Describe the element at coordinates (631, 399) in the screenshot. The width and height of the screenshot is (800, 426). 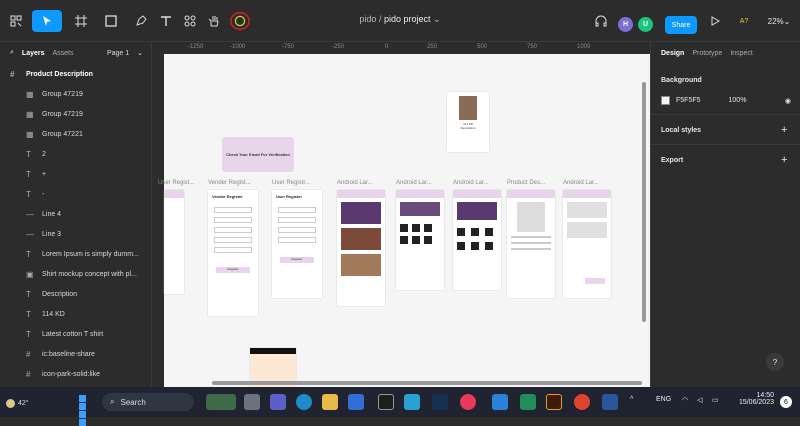
I see `tray-chevron-icon: ^` at that location.